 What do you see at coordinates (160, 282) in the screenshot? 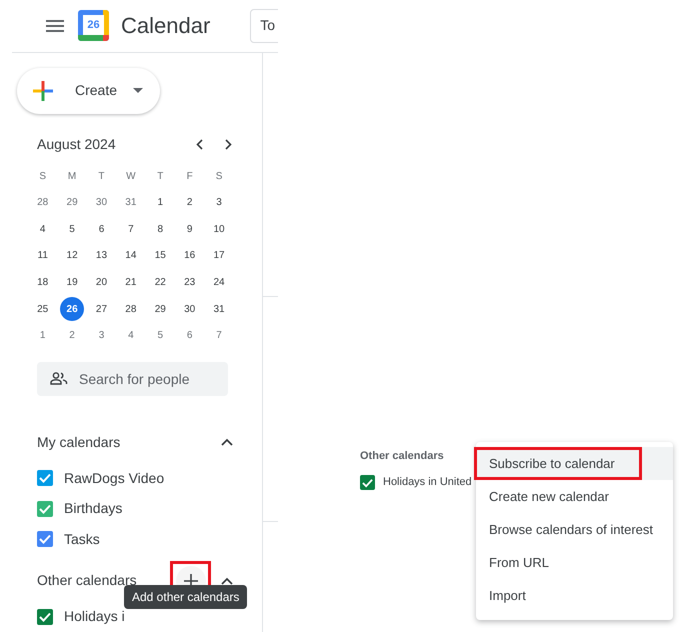
I see `day-cell: 22` at bounding box center [160, 282].